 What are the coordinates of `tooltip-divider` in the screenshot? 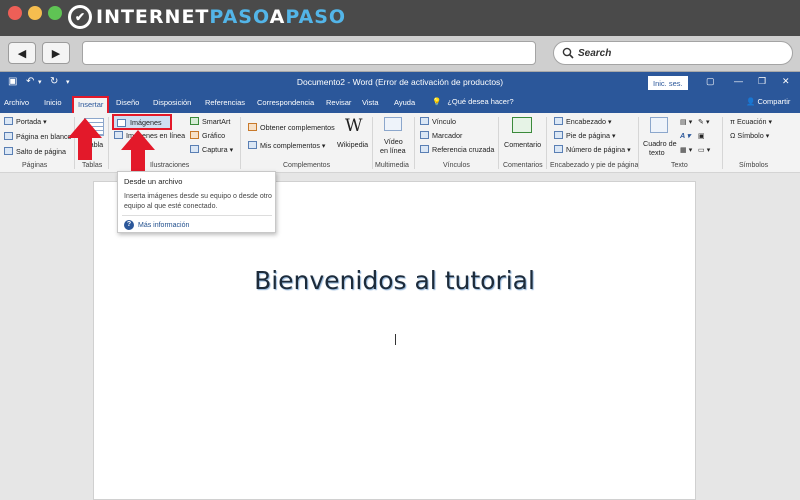 It's located at (197, 215).